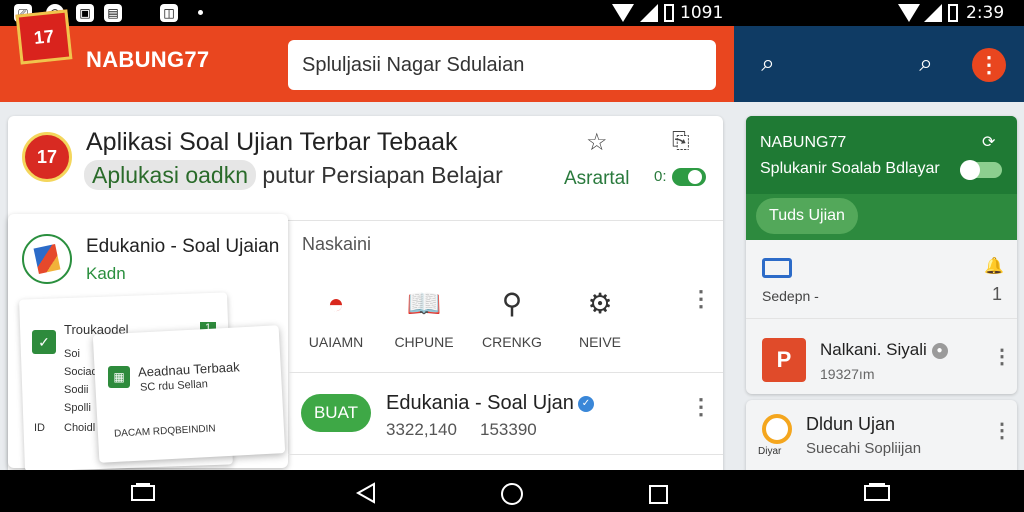 The height and width of the screenshot is (512, 1024). Describe the element at coordinates (47, 157) in the screenshot. I see `main-card-logo: 17` at that location.